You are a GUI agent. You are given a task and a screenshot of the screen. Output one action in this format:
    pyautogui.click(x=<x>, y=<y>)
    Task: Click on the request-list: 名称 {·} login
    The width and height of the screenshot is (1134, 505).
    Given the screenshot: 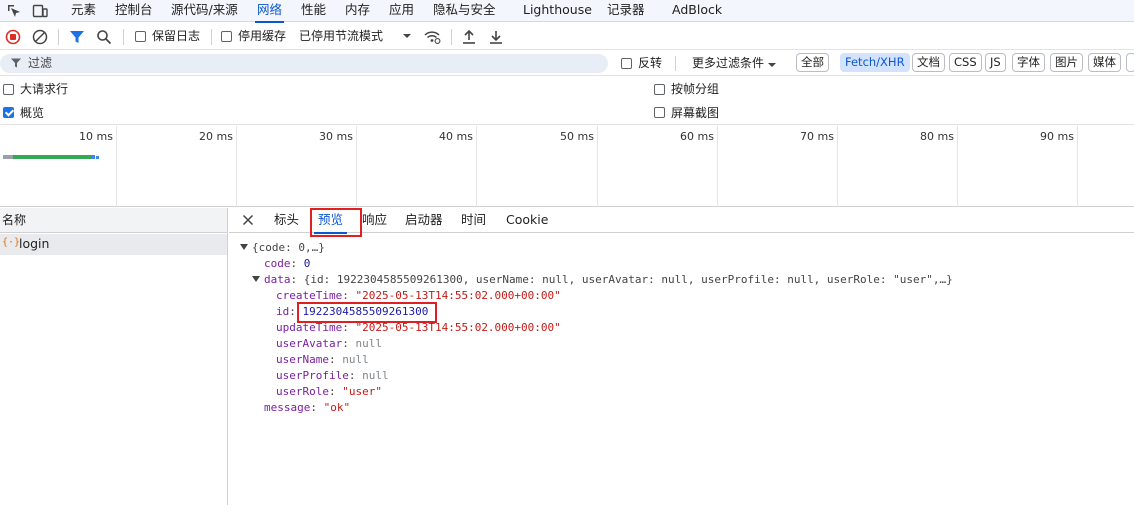 What is the action you would take?
    pyautogui.click(x=114, y=356)
    